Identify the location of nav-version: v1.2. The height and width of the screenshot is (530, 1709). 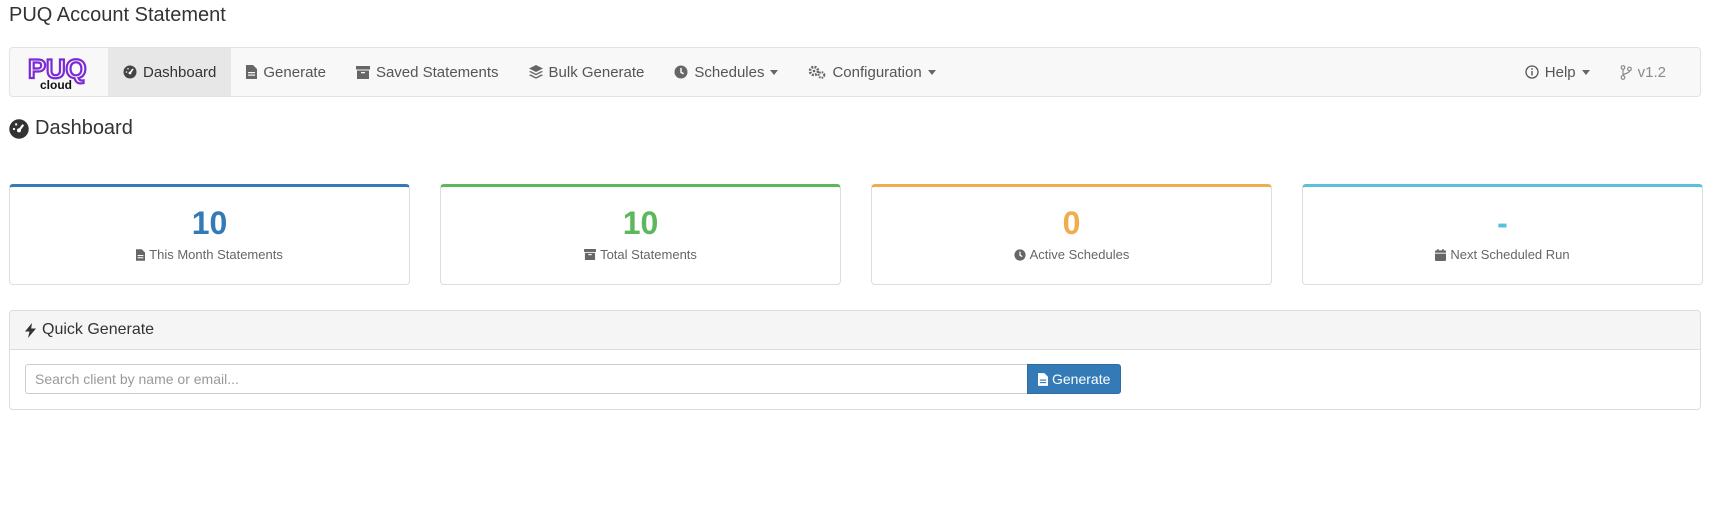
(1652, 72).